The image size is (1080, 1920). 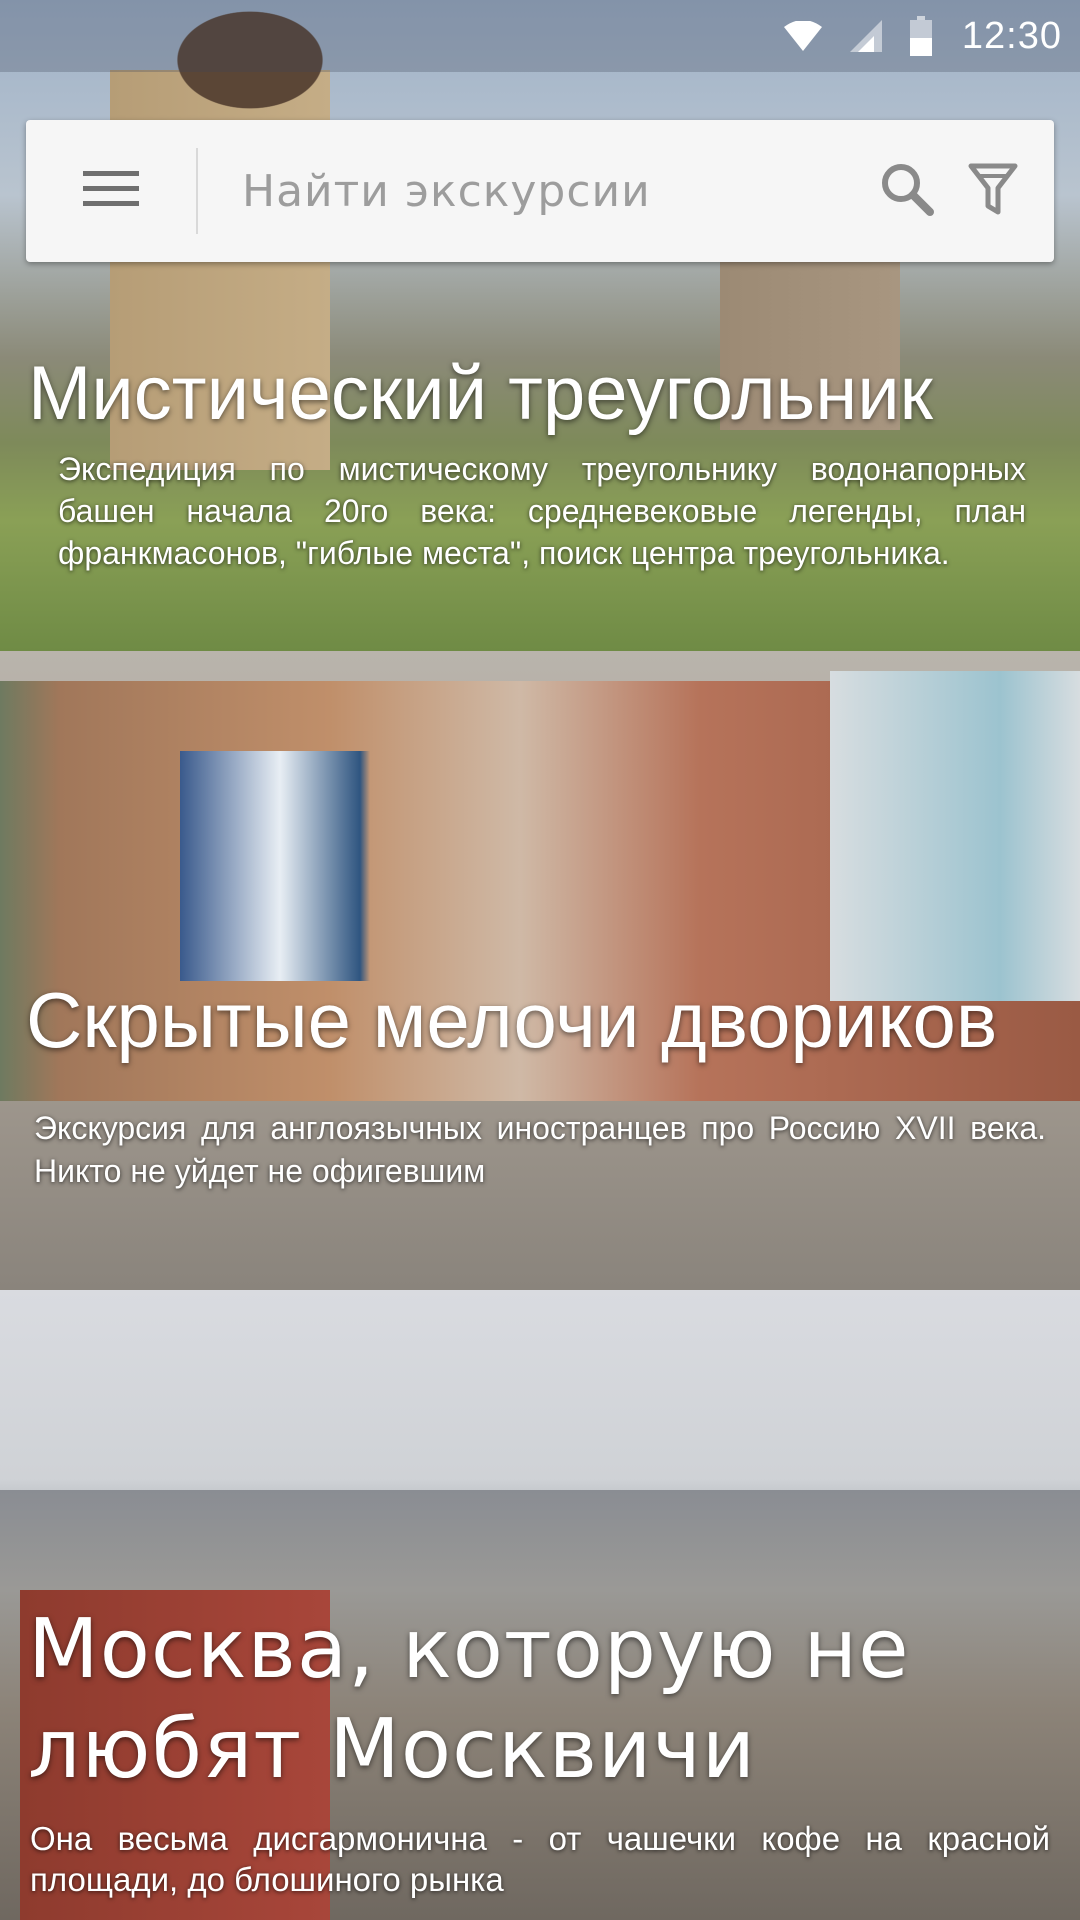 I want to click on search-icon, so click(x=907, y=191).